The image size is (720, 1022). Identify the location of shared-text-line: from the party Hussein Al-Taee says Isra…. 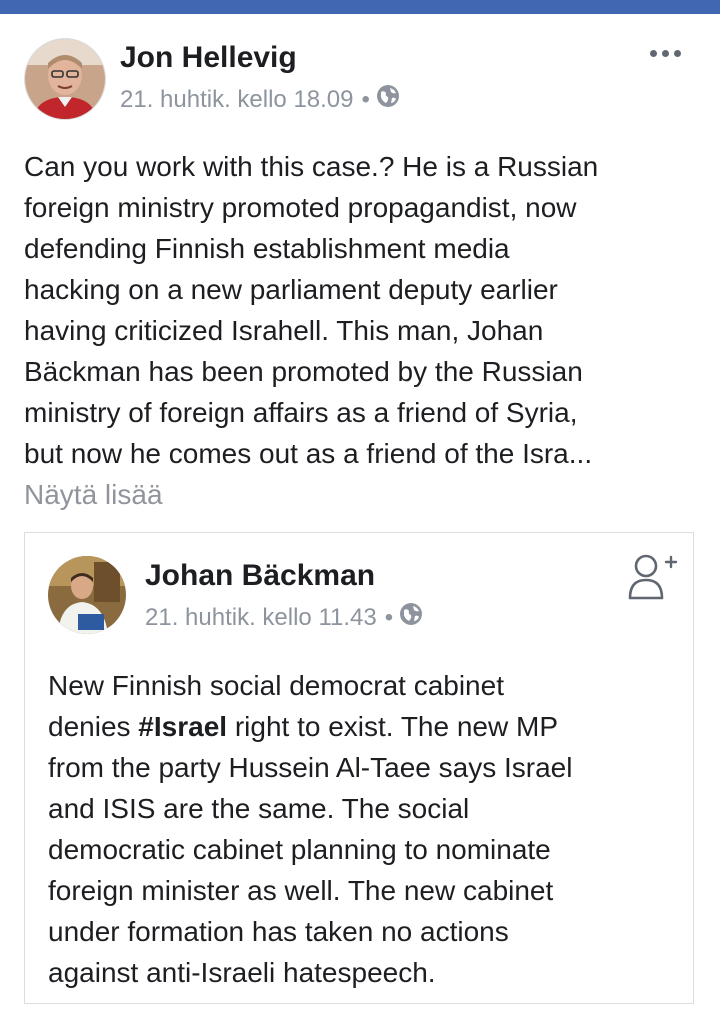
(310, 767).